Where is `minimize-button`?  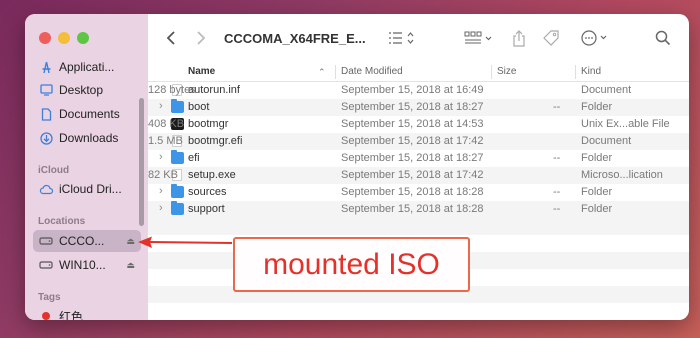 minimize-button is located at coordinates (64, 38).